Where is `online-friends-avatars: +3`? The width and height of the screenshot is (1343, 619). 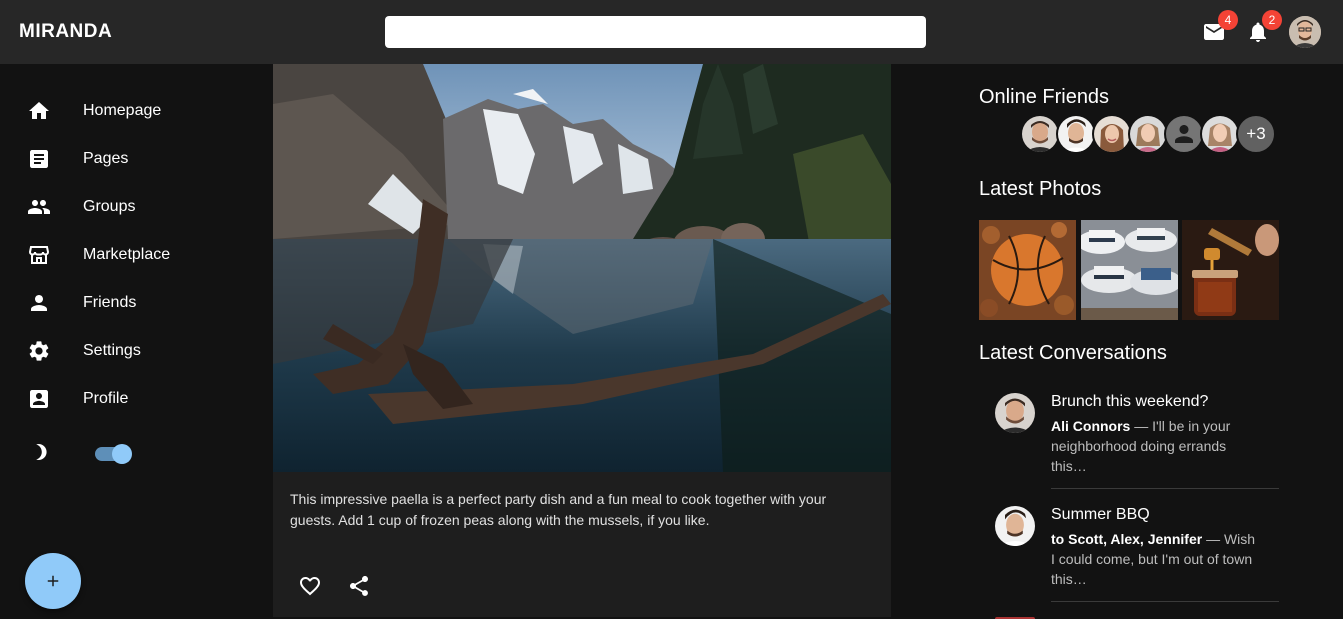 online-friends-avatars: +3 is located at coordinates (1150, 134).